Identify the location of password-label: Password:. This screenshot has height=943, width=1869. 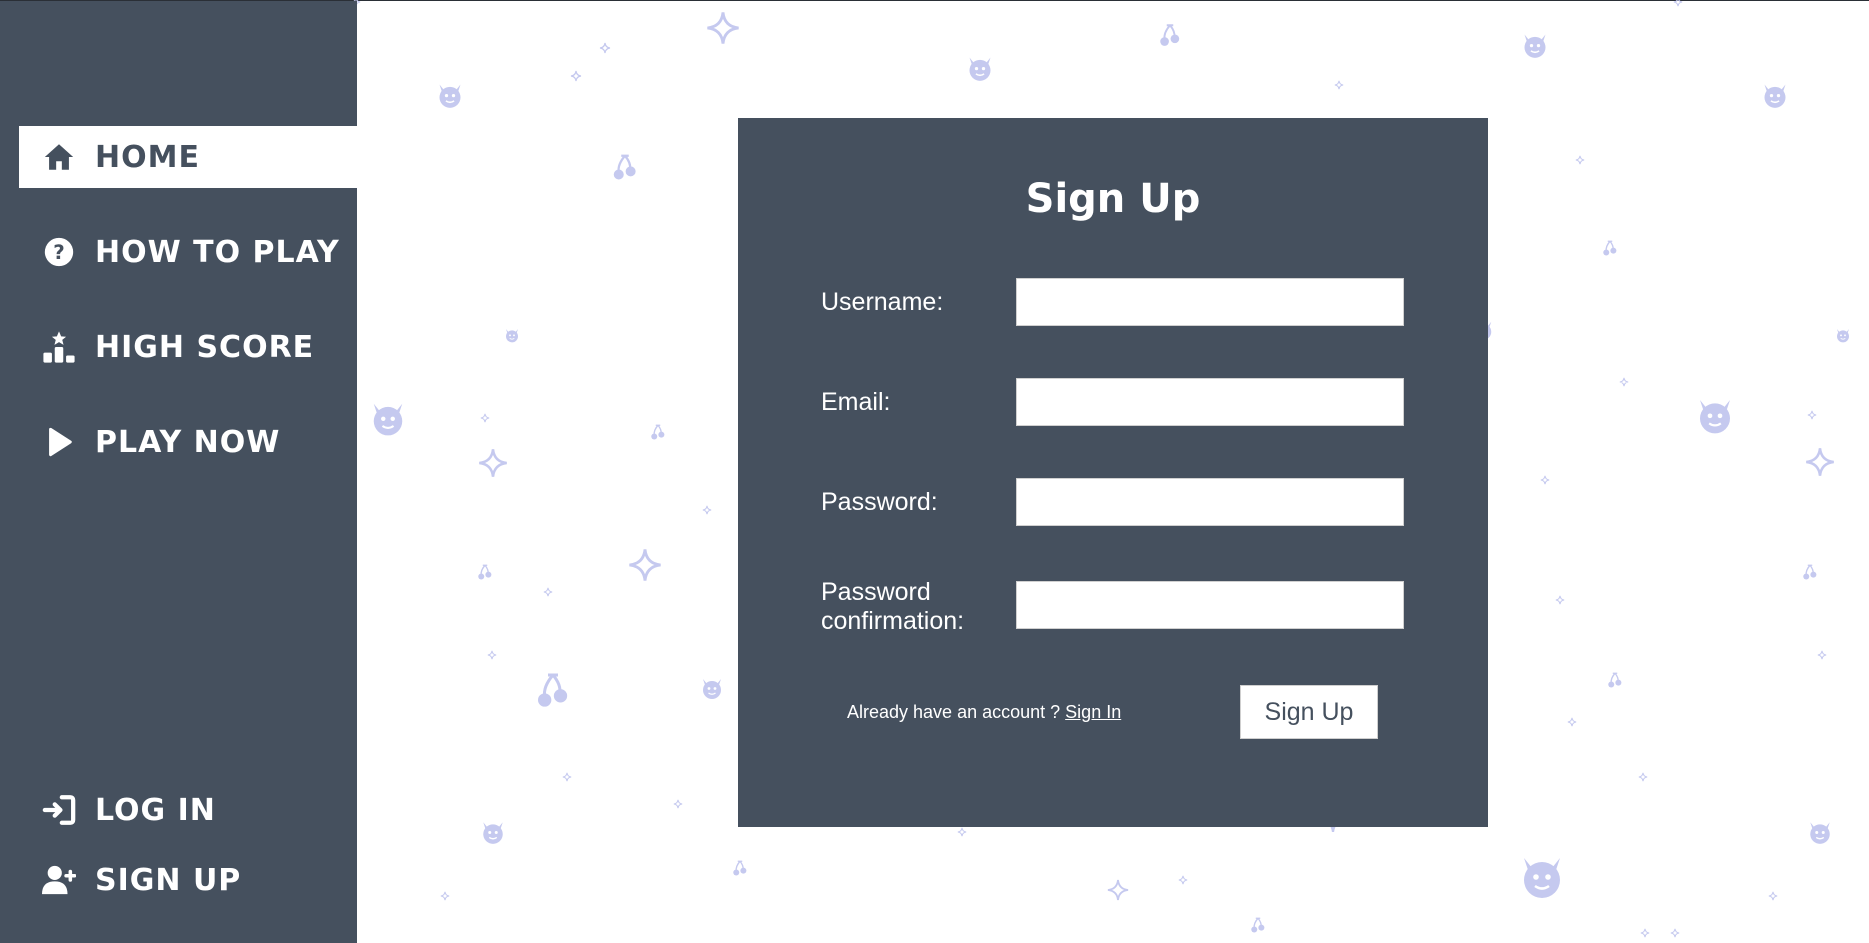
(879, 502).